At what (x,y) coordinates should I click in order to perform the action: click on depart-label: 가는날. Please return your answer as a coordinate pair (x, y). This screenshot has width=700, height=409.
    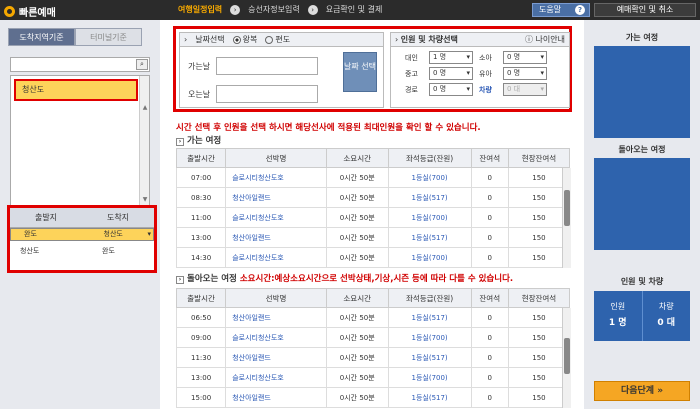
    Looking at the image, I should click on (199, 66).